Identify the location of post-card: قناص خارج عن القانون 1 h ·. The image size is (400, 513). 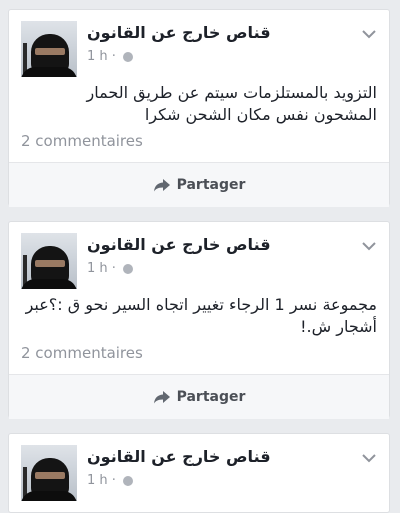
(199, 473).